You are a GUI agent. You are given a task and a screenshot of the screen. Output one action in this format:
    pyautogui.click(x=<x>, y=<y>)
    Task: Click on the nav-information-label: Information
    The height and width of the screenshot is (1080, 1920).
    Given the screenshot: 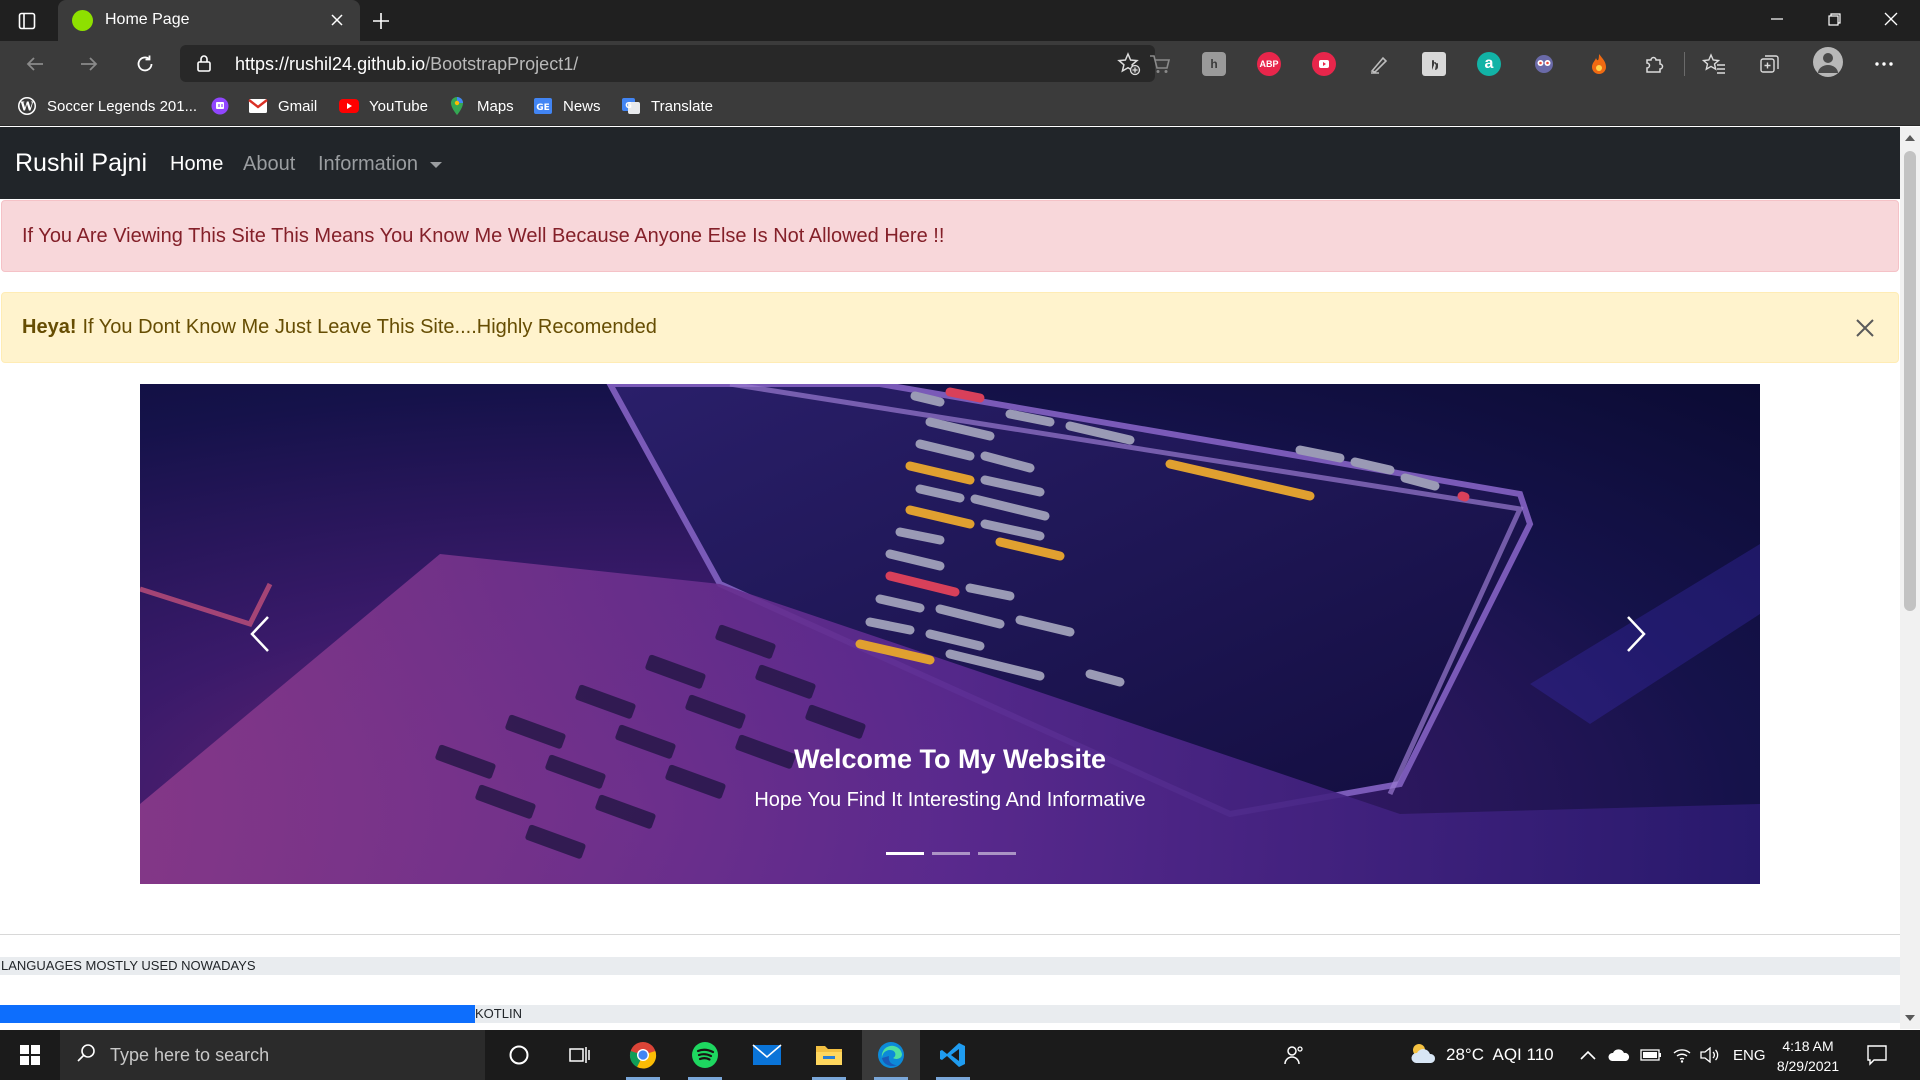 What is the action you would take?
    pyautogui.click(x=368, y=164)
    